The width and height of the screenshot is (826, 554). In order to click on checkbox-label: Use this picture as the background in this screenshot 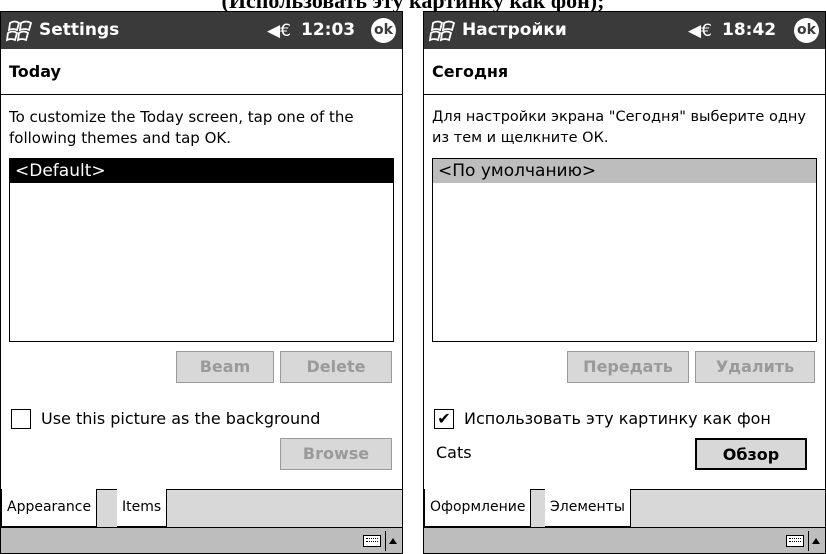, I will do `click(180, 418)`.